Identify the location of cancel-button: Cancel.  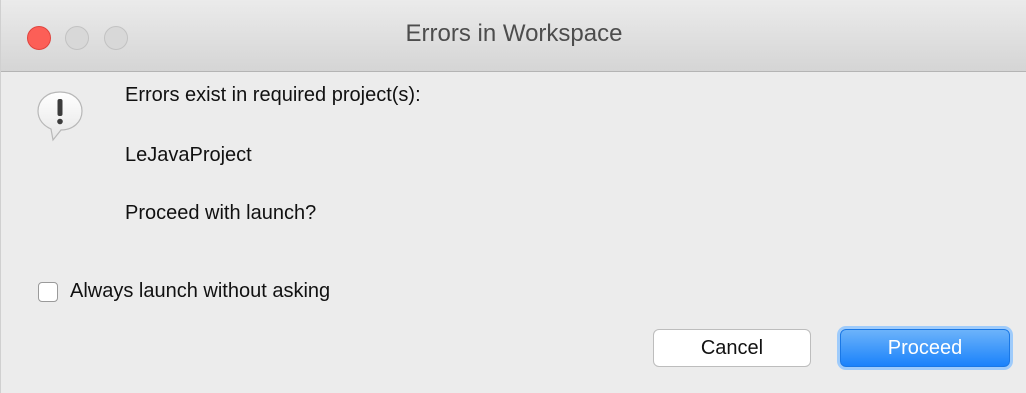
(732, 348).